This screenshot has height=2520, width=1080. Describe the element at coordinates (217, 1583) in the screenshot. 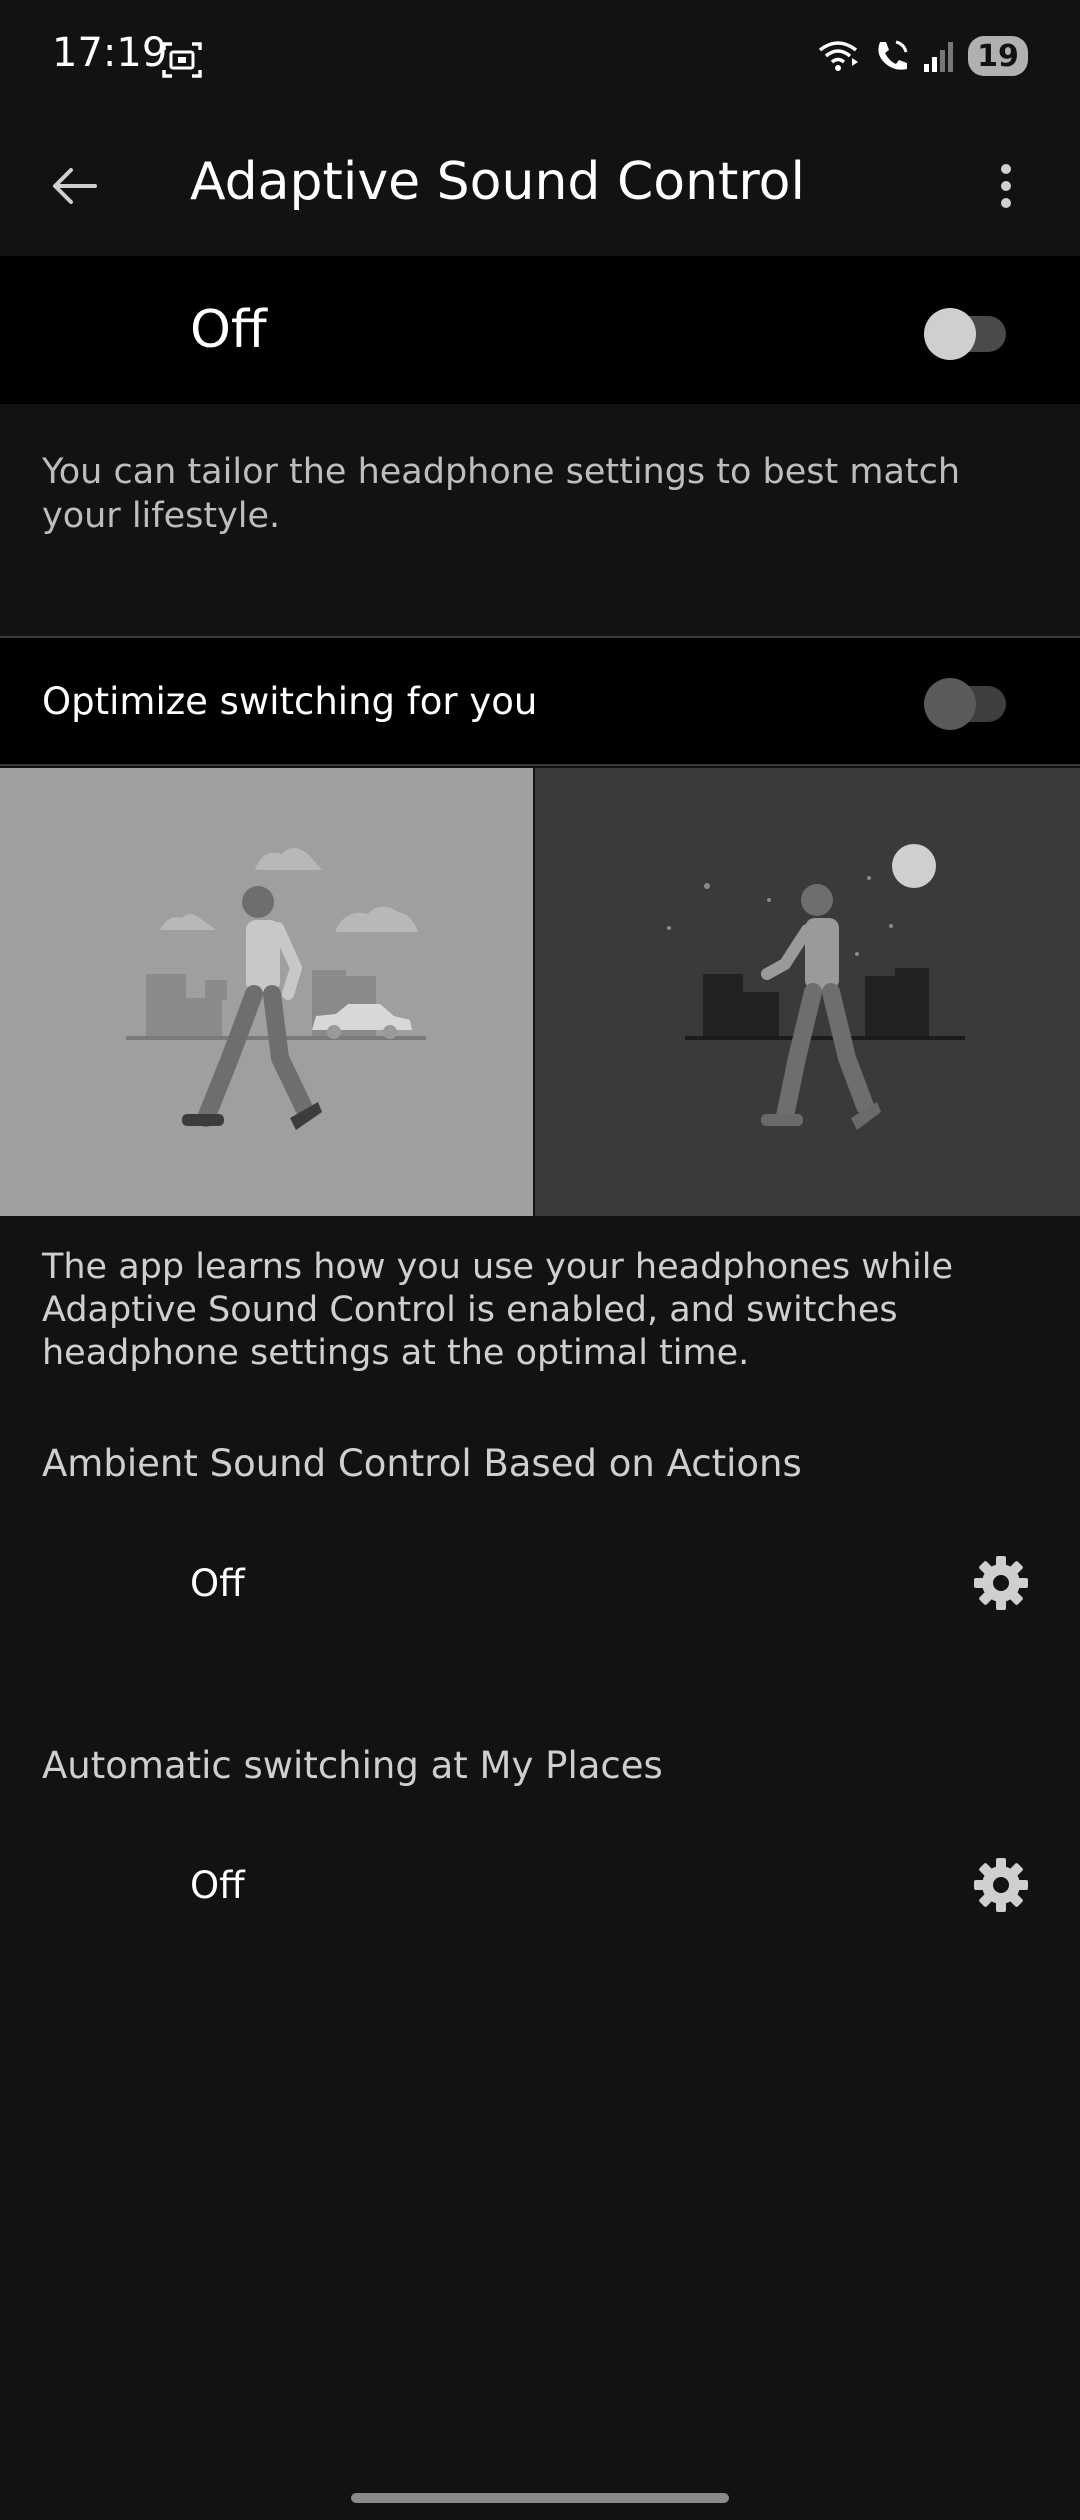

I see `ambient-sound-value: Off` at that location.